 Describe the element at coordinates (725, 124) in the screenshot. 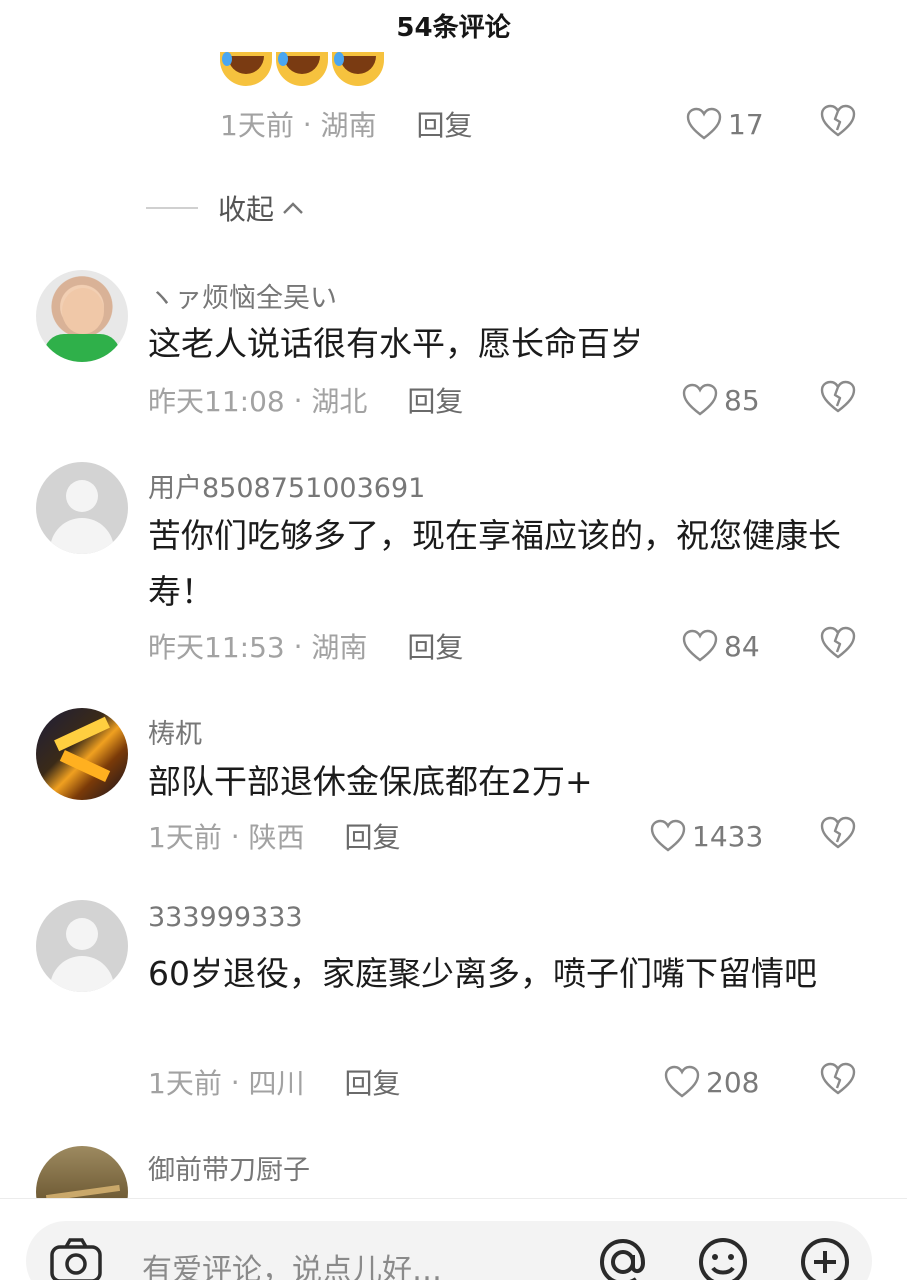

I see `like-button: 17` at that location.